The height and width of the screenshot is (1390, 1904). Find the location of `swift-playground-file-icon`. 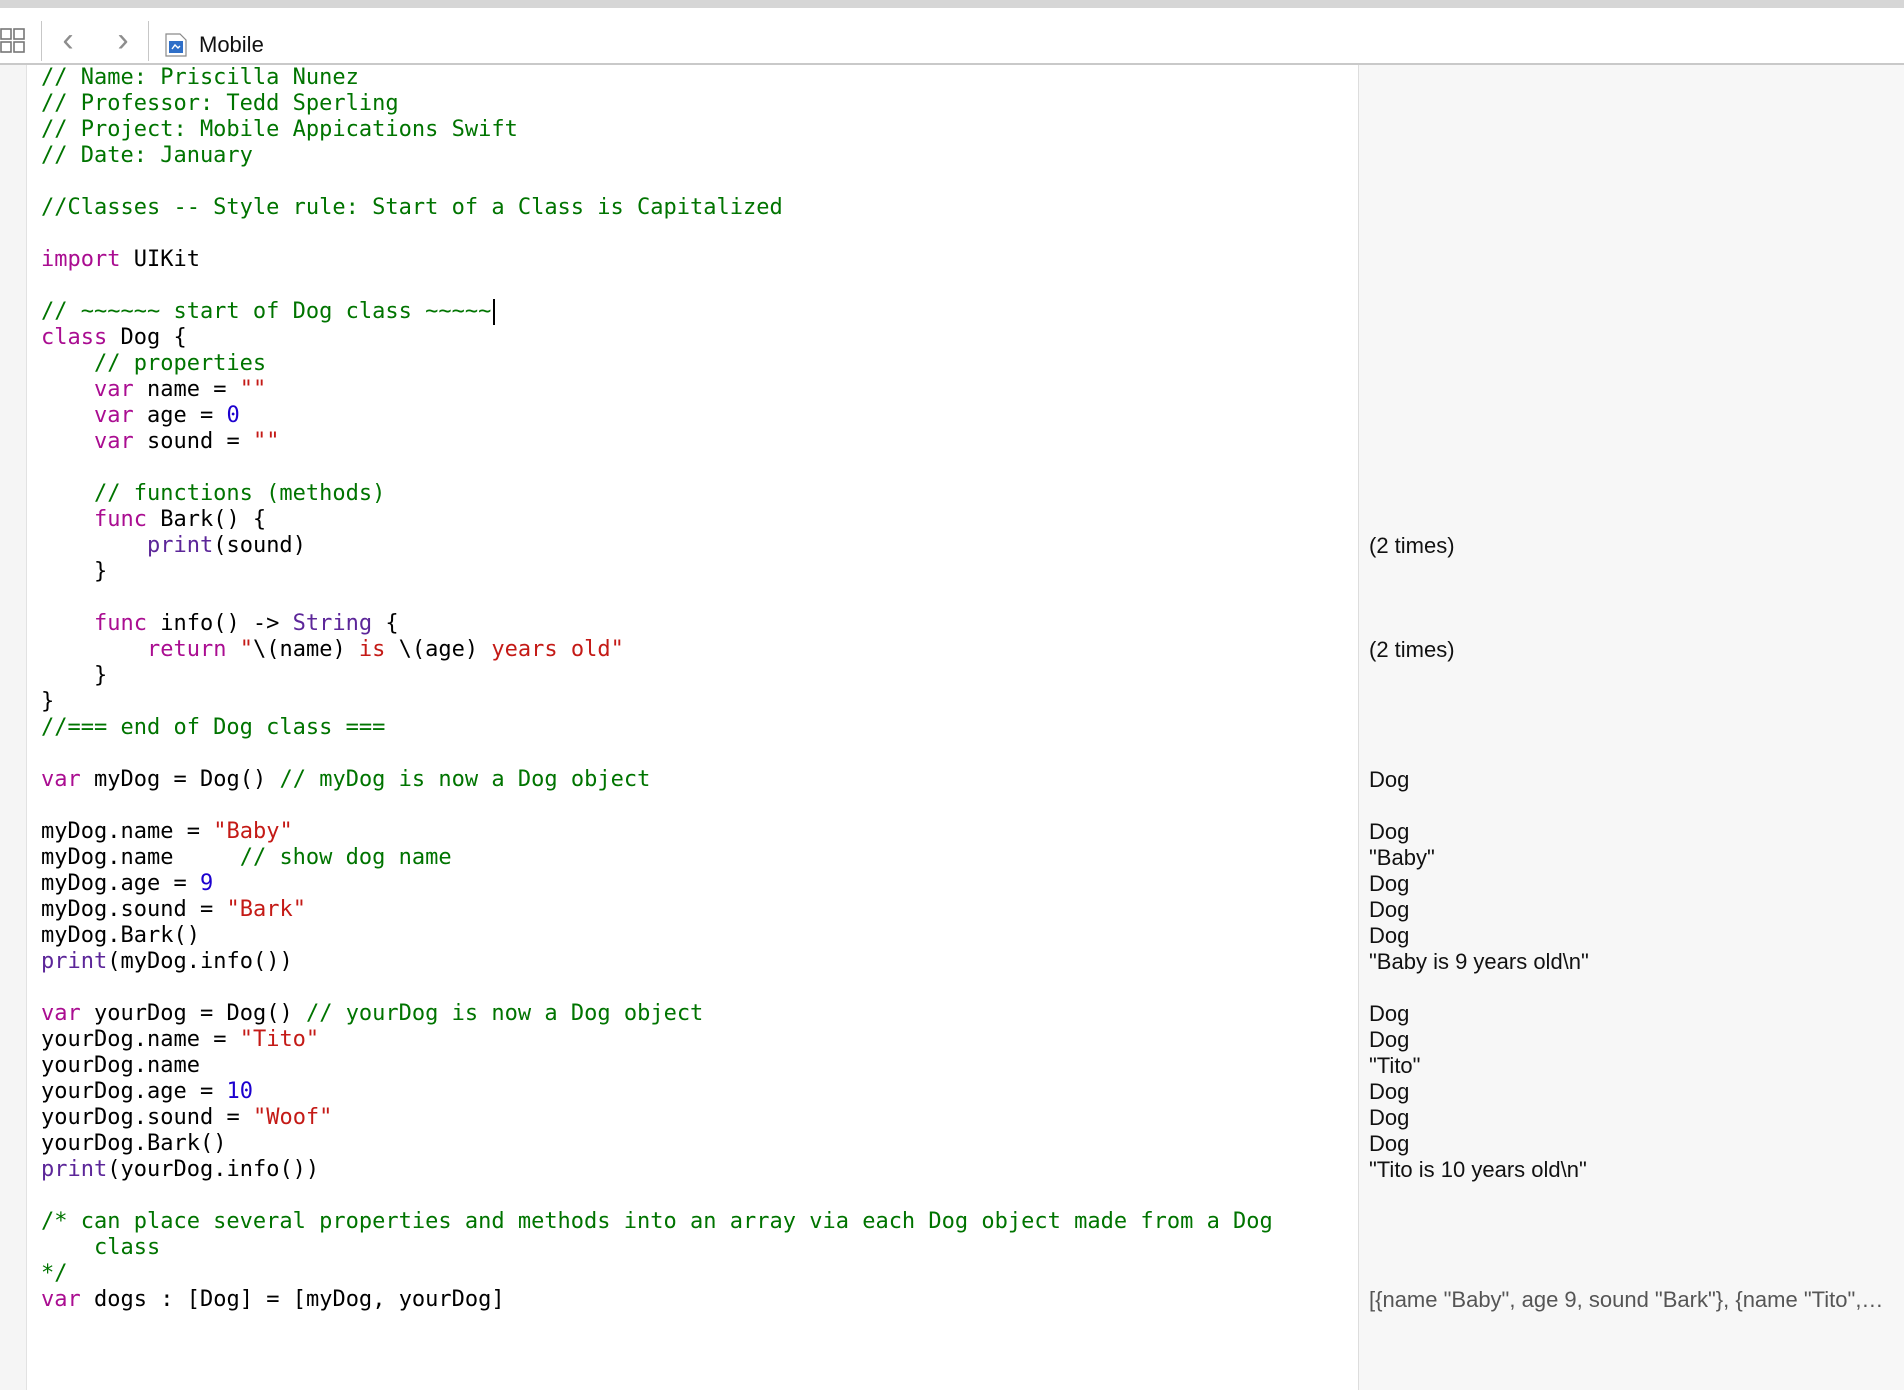

swift-playground-file-icon is located at coordinates (176, 45).